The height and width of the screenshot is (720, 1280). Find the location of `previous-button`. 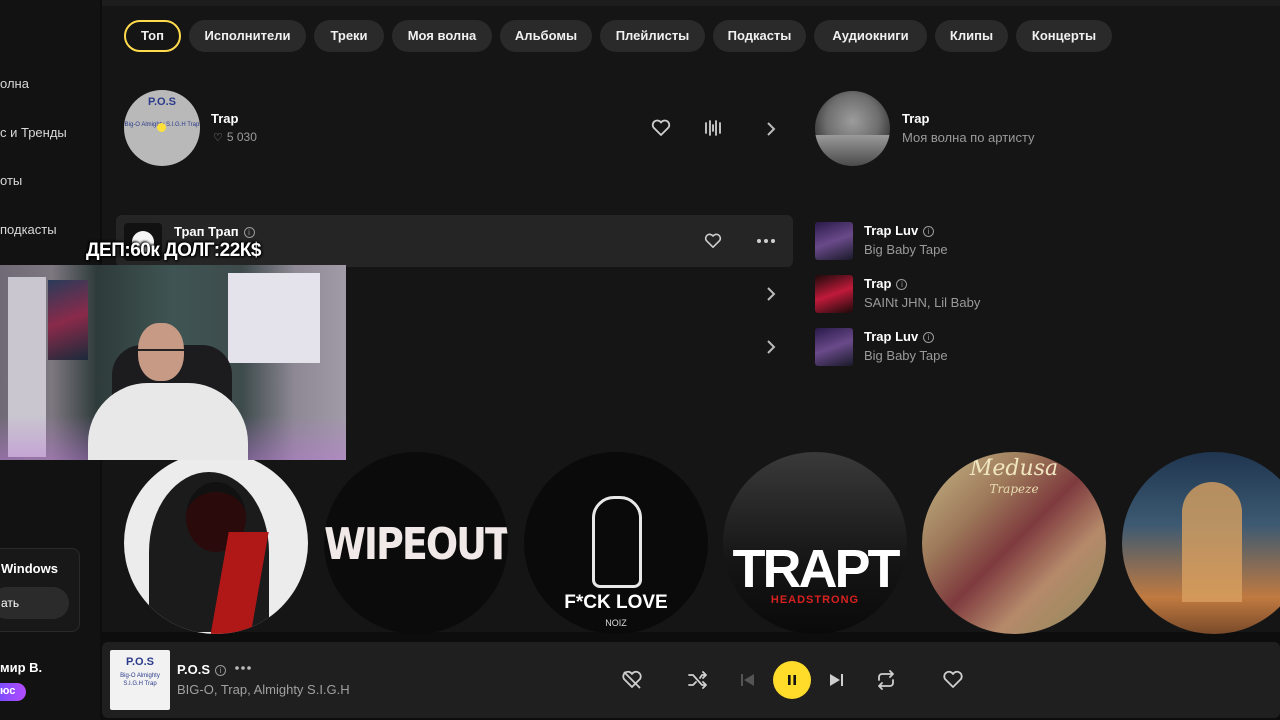

previous-button is located at coordinates (748, 680).